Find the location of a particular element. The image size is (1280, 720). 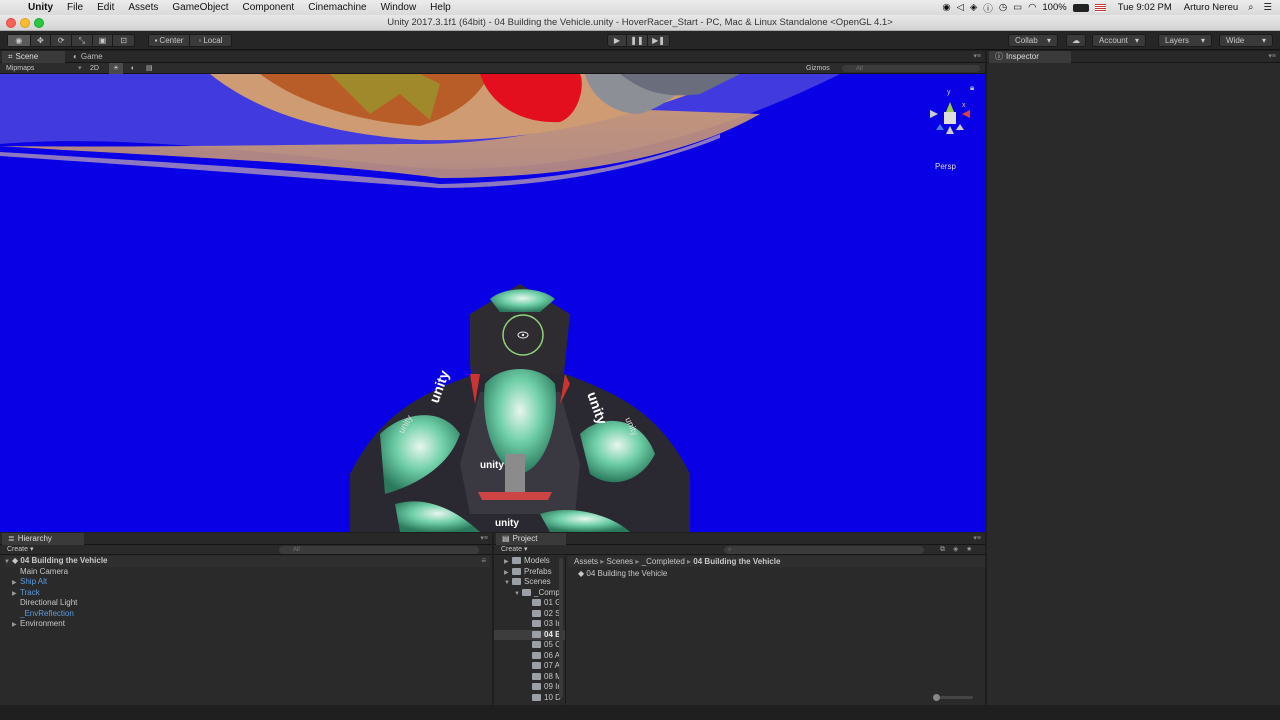

info-icon: ⓘ is located at coordinates (988, 8).